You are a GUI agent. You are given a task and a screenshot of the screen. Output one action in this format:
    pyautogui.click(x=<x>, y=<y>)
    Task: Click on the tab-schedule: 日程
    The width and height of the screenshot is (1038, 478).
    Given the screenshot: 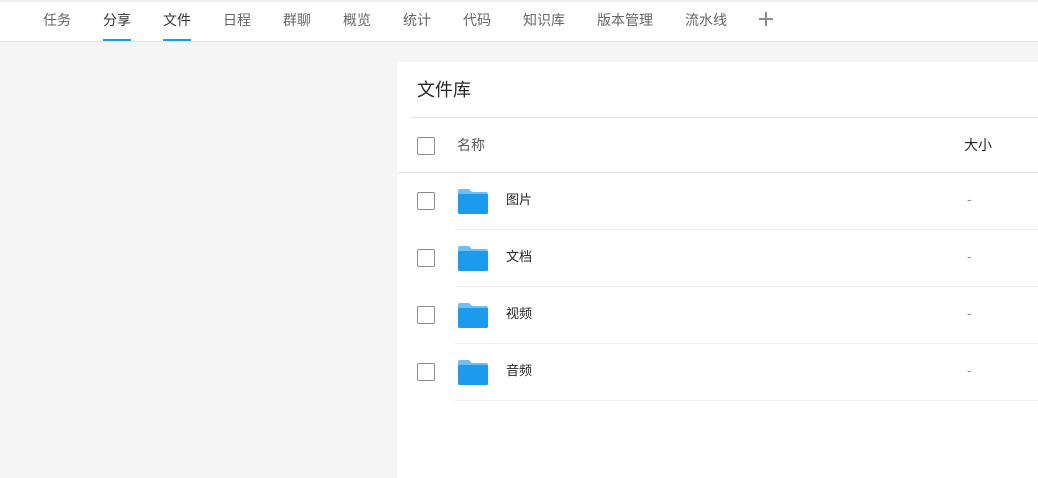 What is the action you would take?
    pyautogui.click(x=237, y=20)
    